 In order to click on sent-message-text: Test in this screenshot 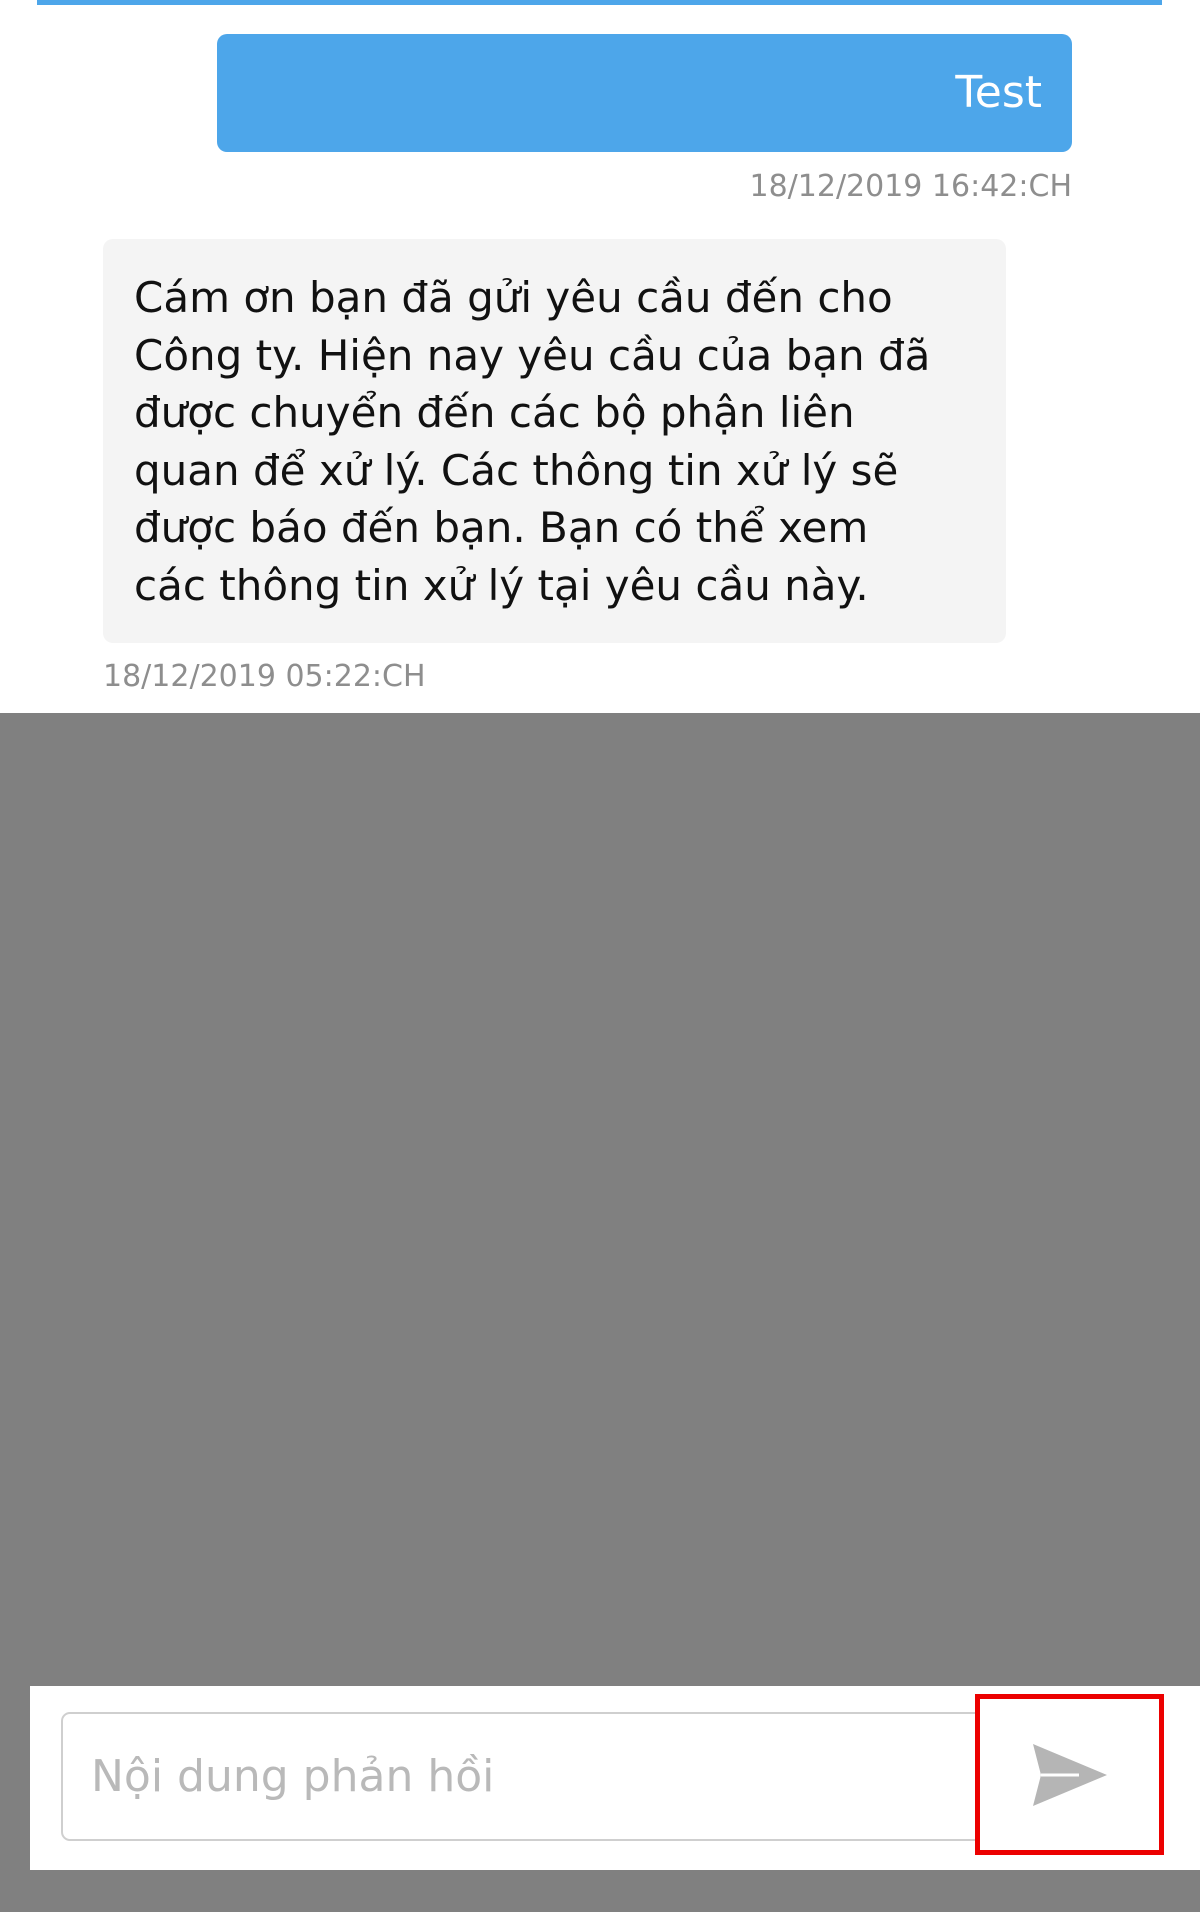, I will do `click(998, 92)`.